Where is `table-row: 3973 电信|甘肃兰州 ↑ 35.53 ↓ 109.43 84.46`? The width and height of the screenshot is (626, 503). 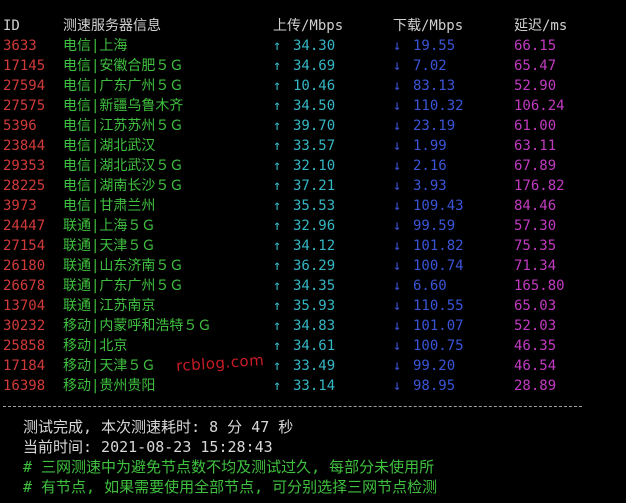 table-row: 3973 电信|甘肃兰州 ↑ 35.53 ↓ 109.43 84.46 is located at coordinates (313, 206).